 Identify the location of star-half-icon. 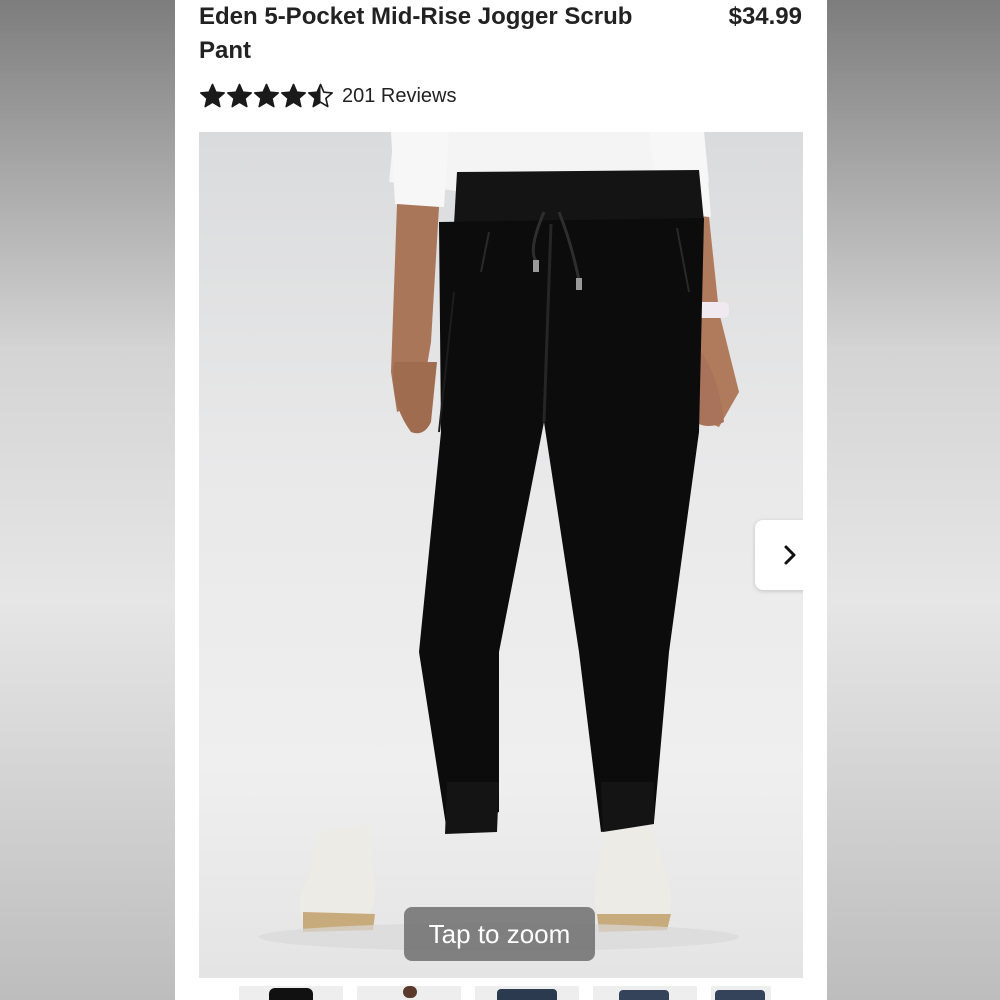
(320, 95).